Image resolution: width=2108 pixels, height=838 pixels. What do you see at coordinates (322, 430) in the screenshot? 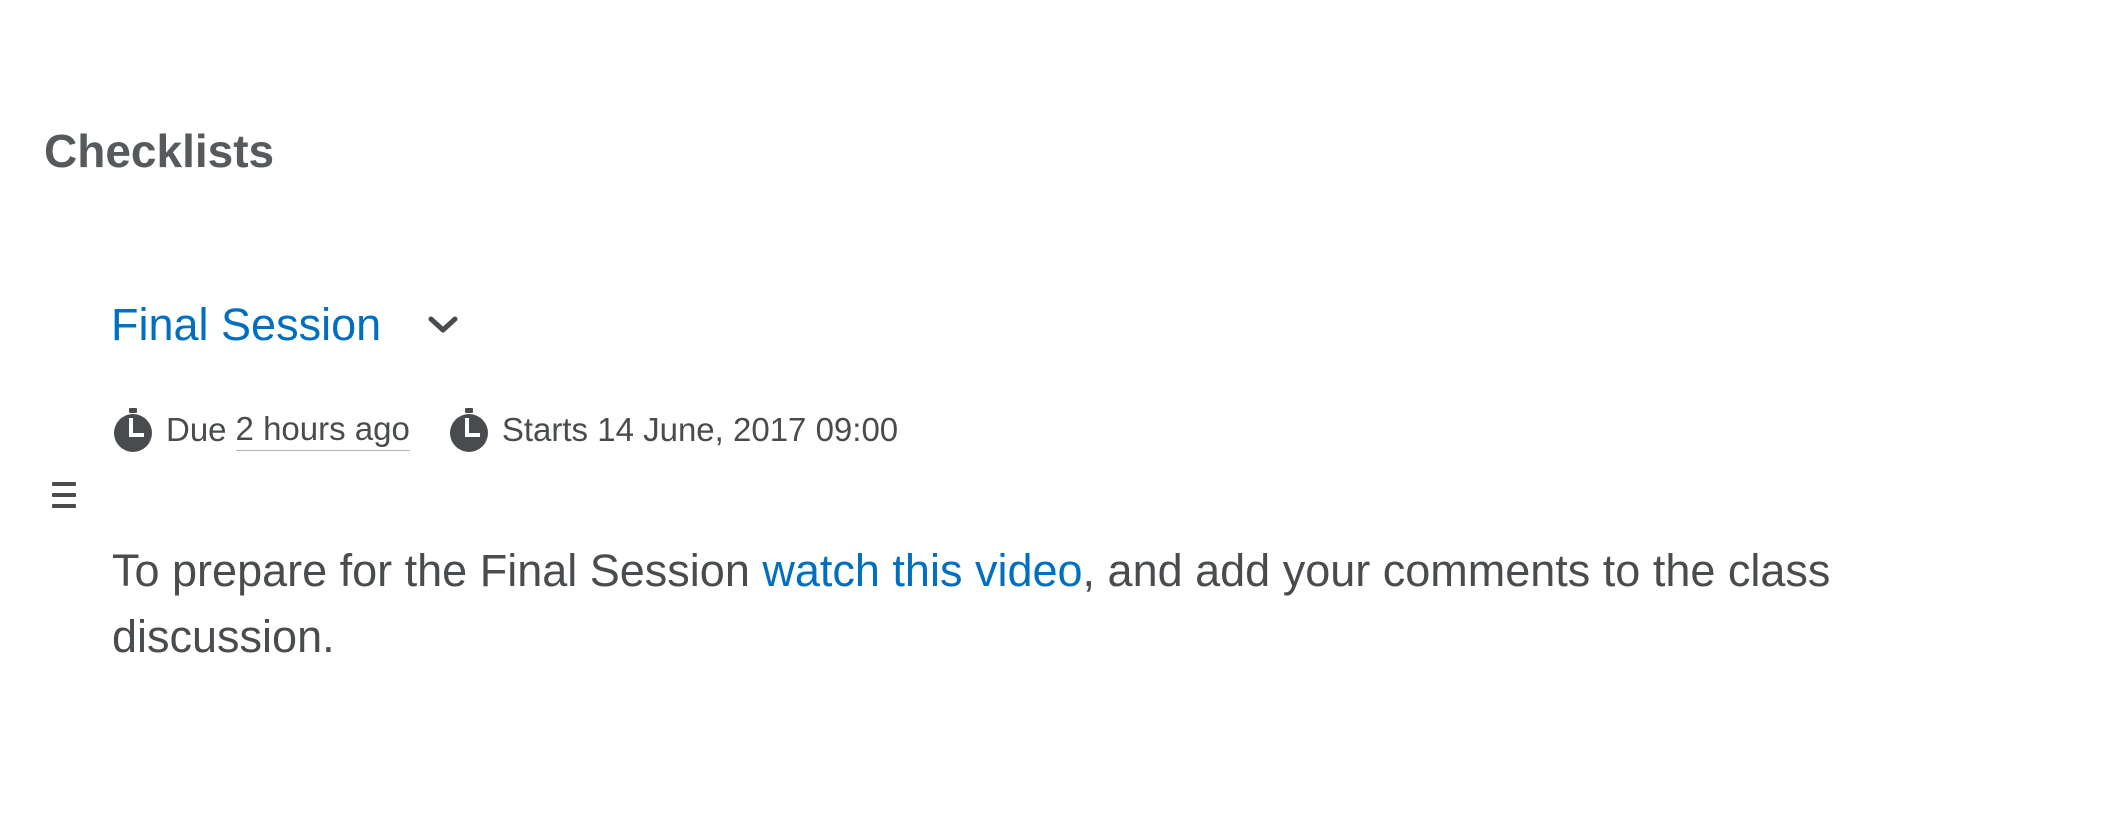
I see `due-relative-time: 2 hours ago` at bounding box center [322, 430].